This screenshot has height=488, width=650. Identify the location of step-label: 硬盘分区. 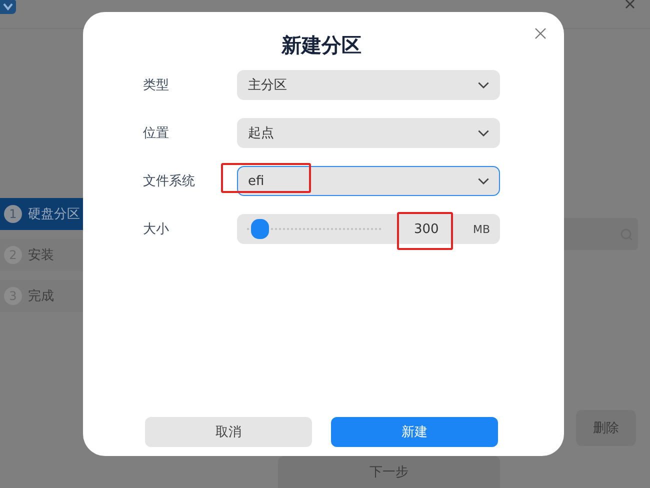
(54, 214).